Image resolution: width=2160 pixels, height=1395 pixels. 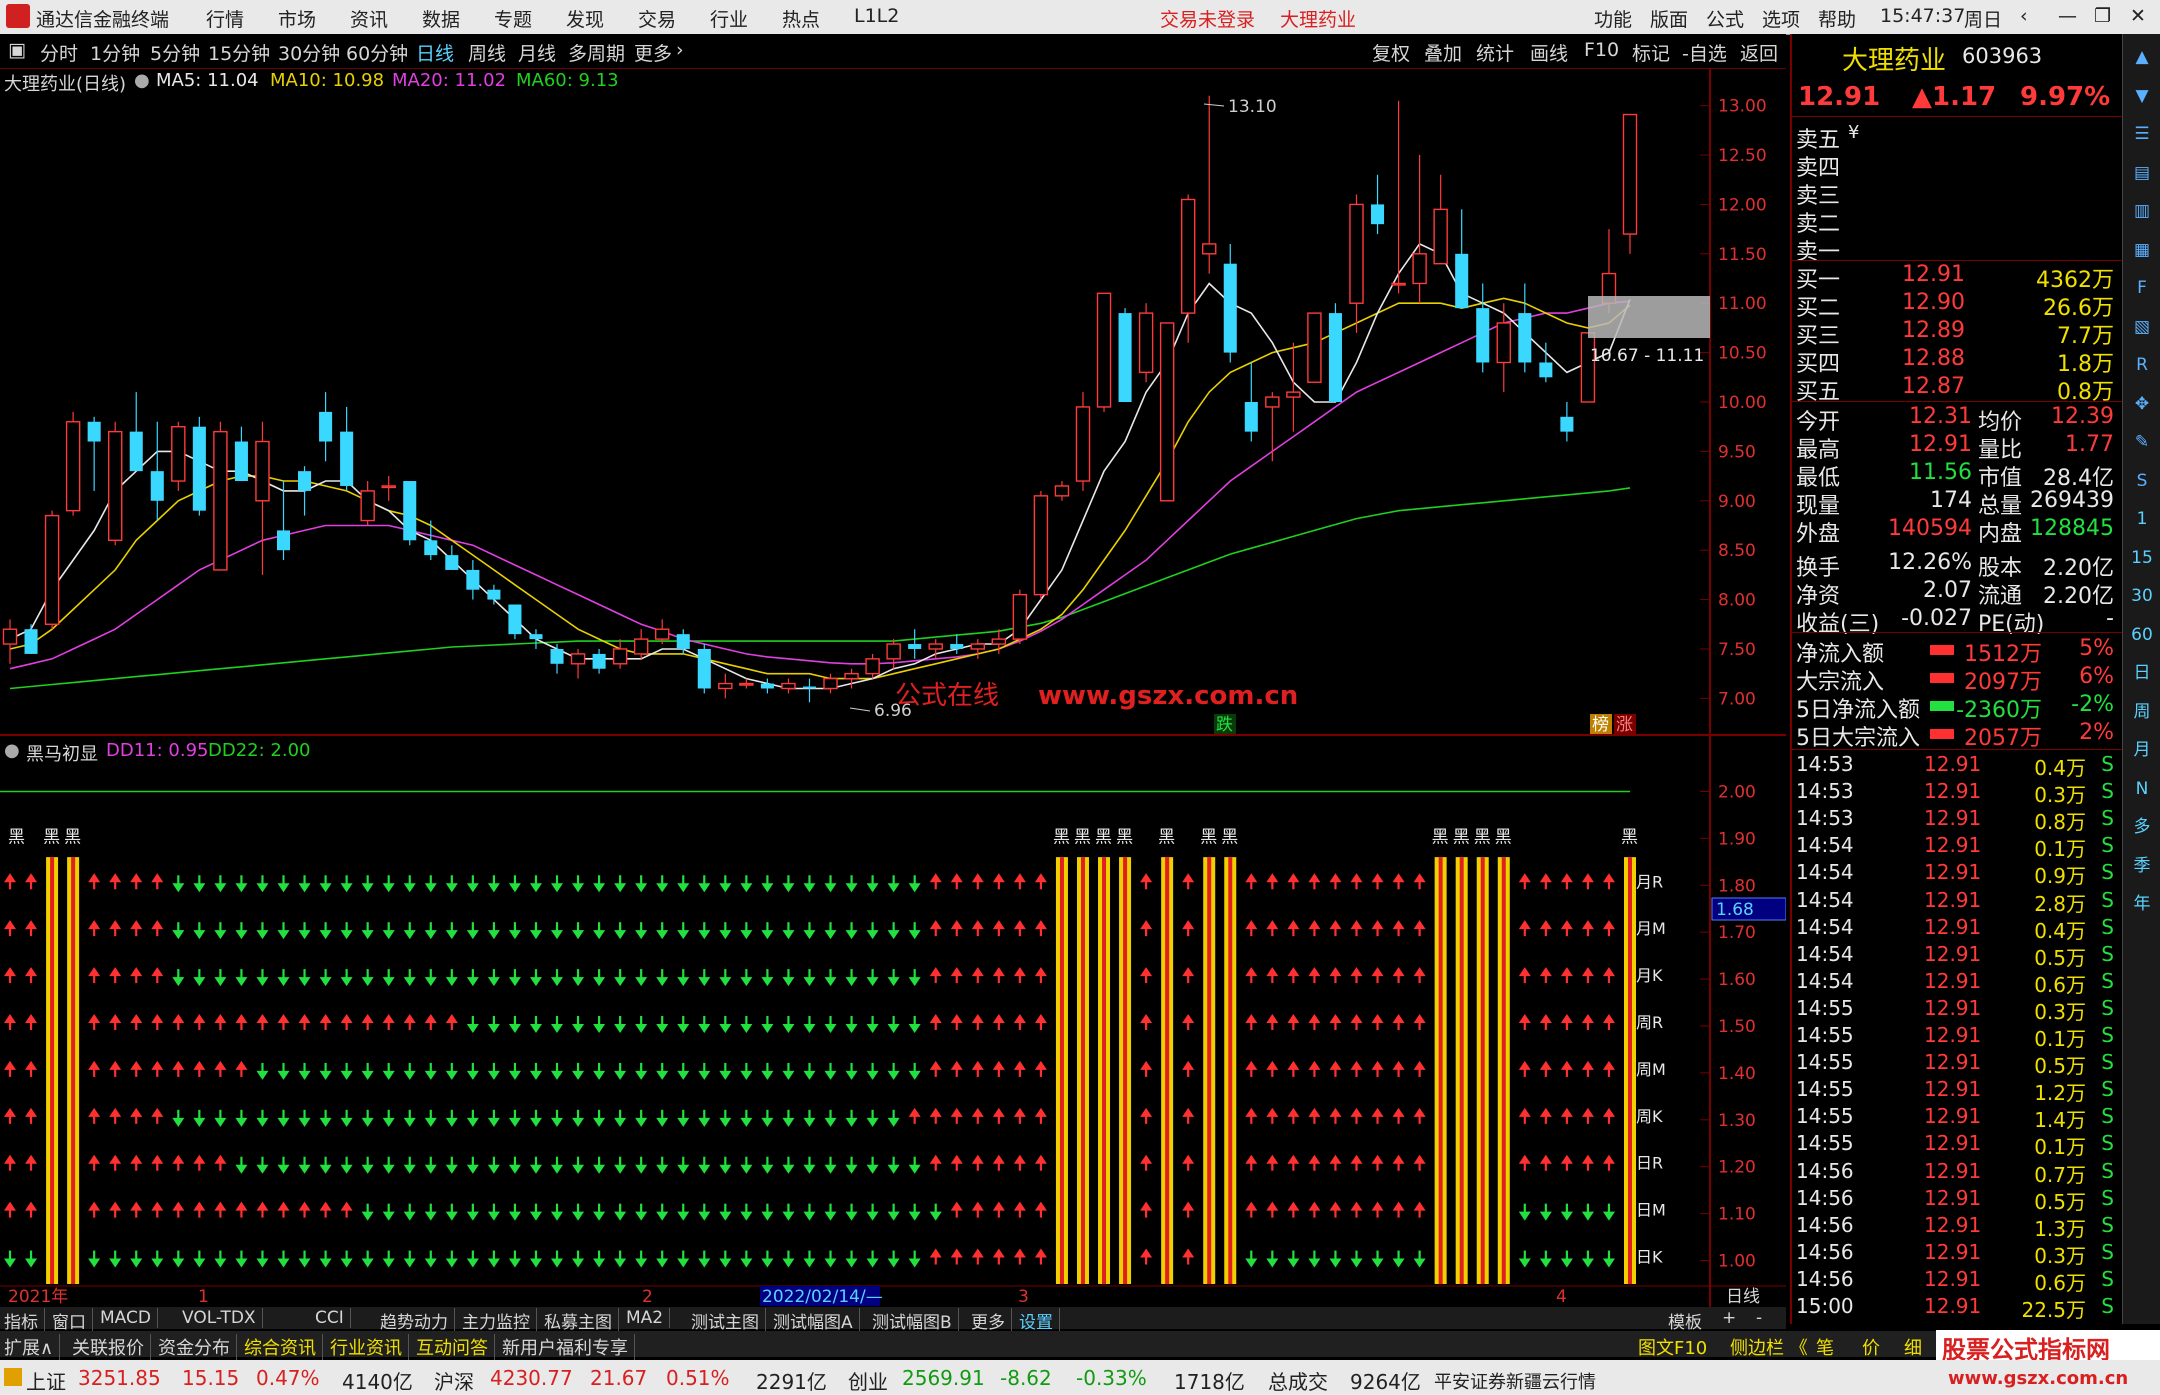 What do you see at coordinates (197, 1347) in the screenshot?
I see `info-tab-2: 资金分布` at bounding box center [197, 1347].